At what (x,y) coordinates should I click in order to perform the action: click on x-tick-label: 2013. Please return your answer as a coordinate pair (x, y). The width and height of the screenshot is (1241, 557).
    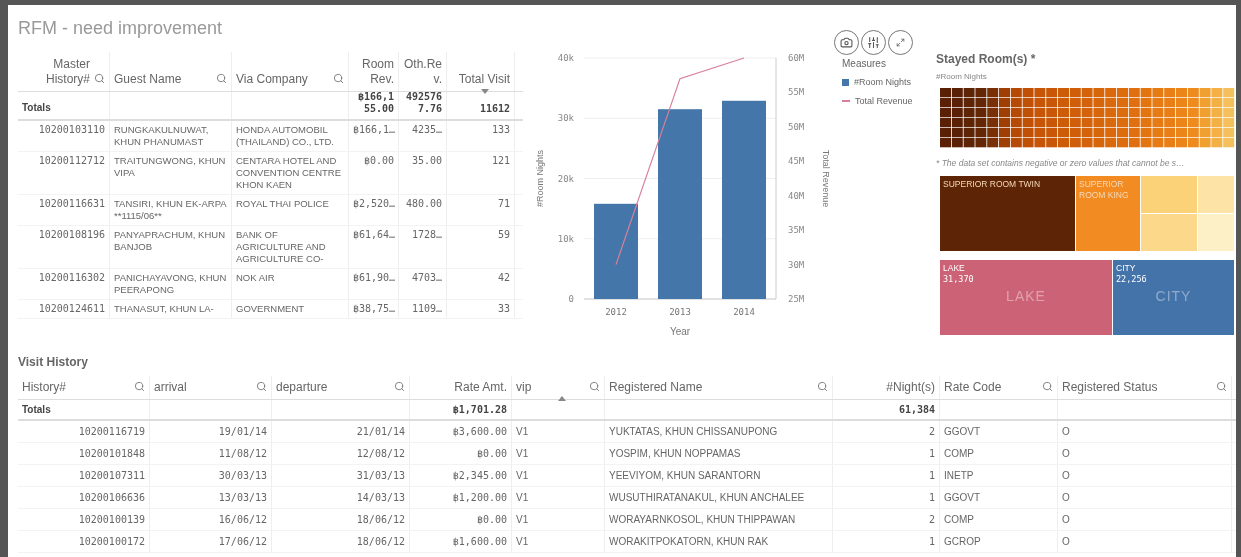
    Looking at the image, I should click on (680, 312).